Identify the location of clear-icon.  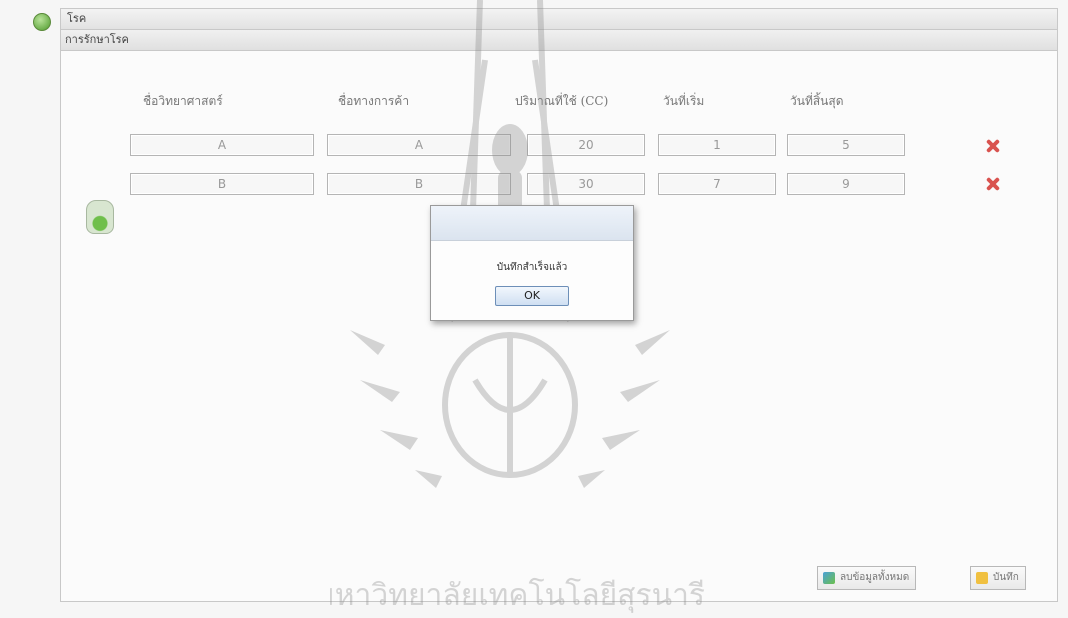
(829, 578).